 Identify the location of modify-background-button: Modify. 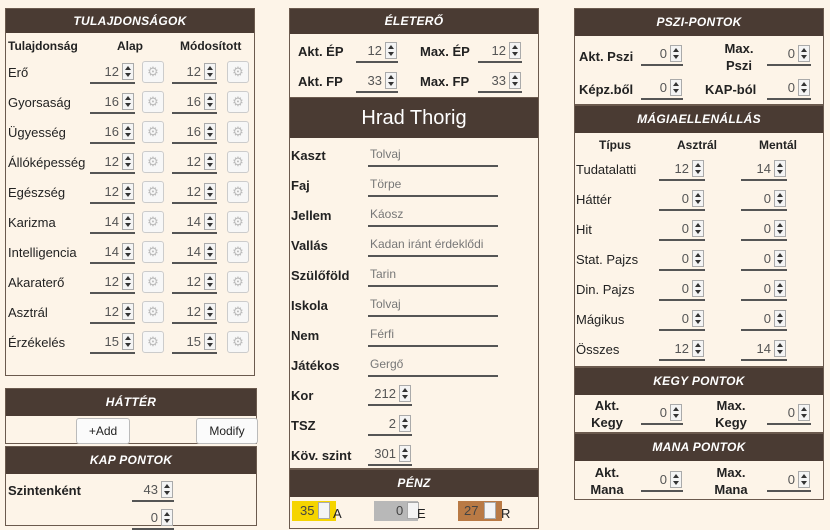
(227, 431).